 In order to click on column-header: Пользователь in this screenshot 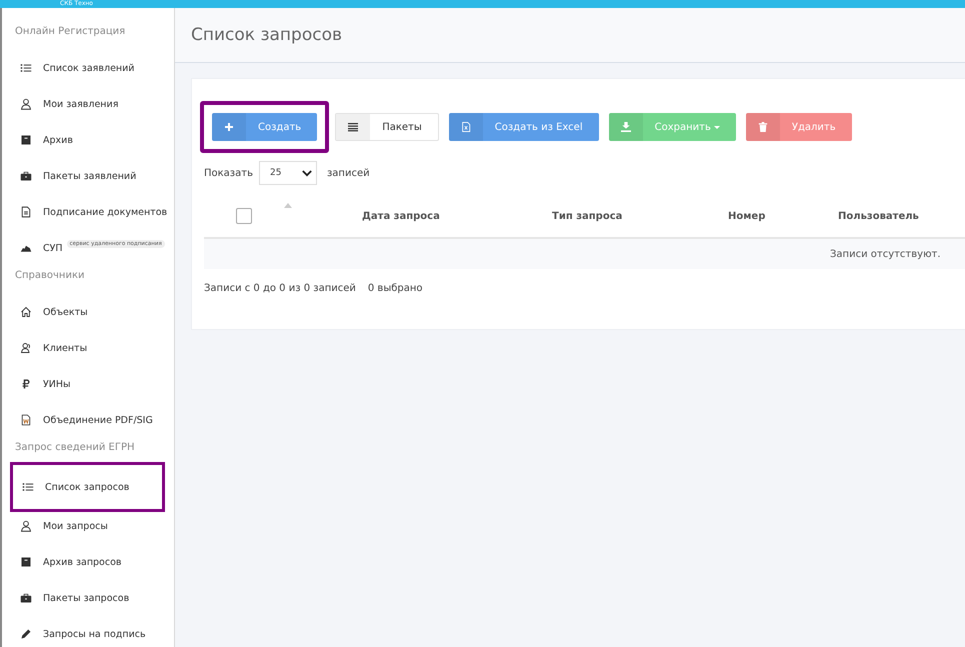, I will do `click(898, 216)`.